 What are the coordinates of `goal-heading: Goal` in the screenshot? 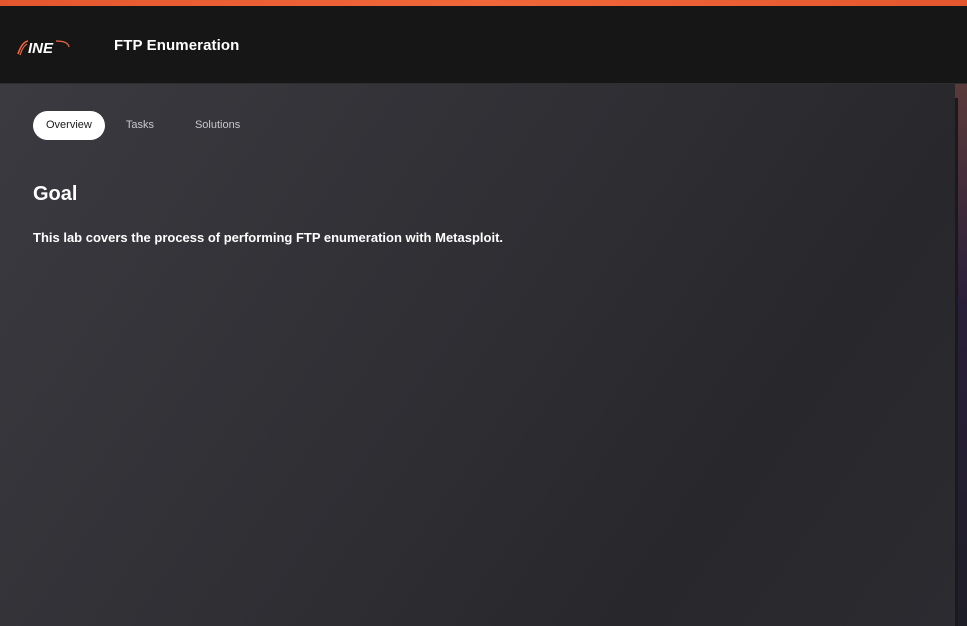 It's located at (55, 194).